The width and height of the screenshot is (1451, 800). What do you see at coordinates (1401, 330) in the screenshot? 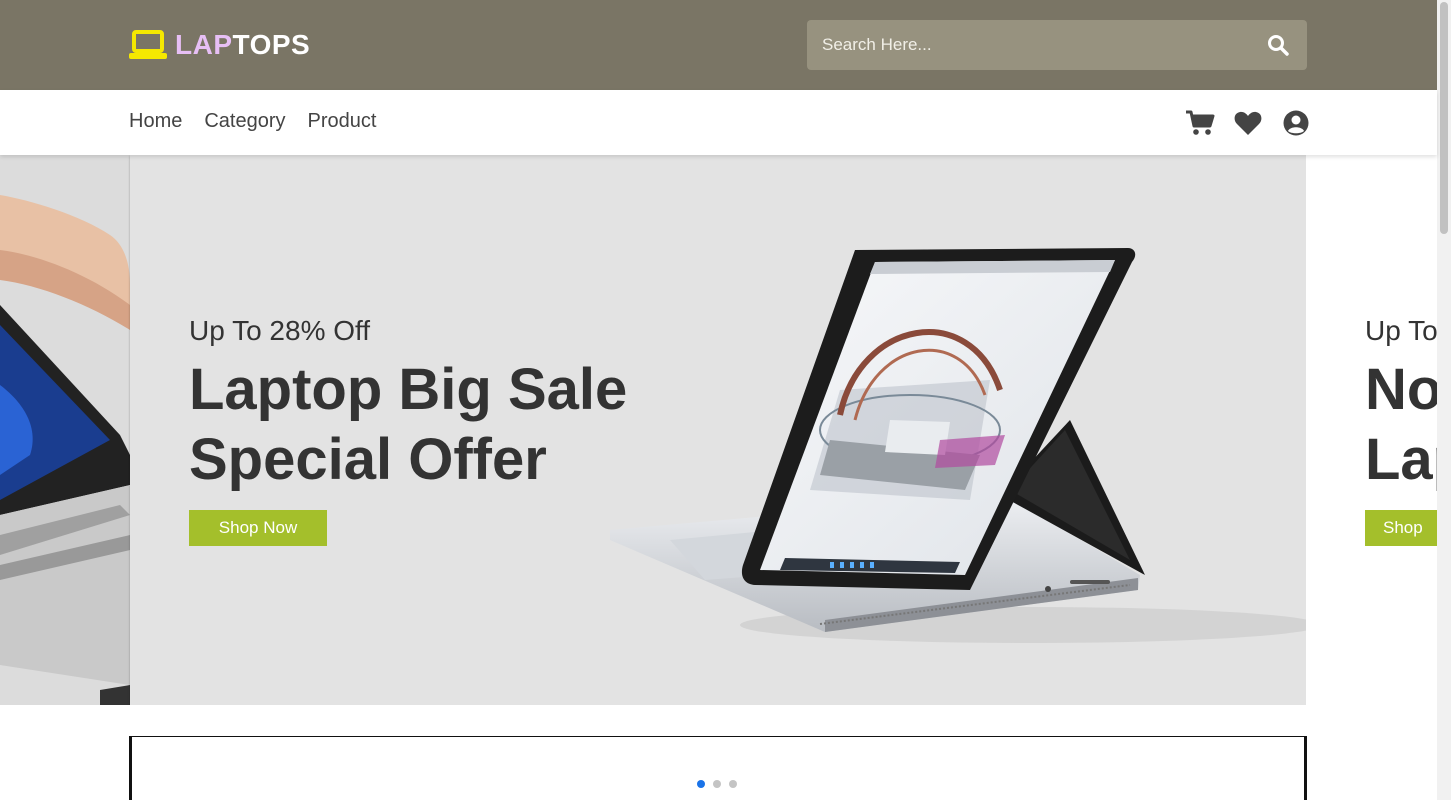
I see `next-slide-subtitle: Up To` at bounding box center [1401, 330].